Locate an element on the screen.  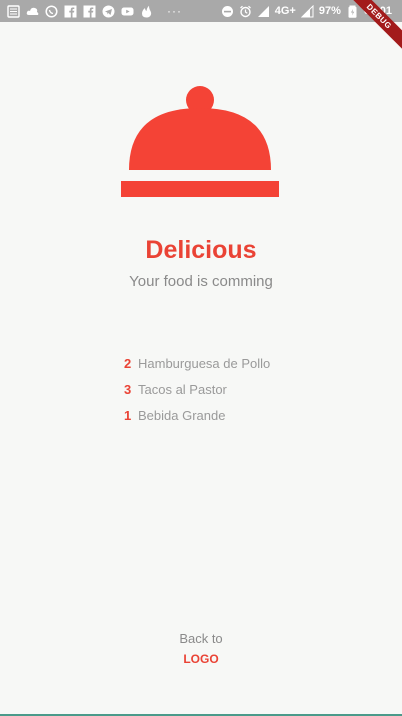
battery-percent: 97% is located at coordinates (329, 11).